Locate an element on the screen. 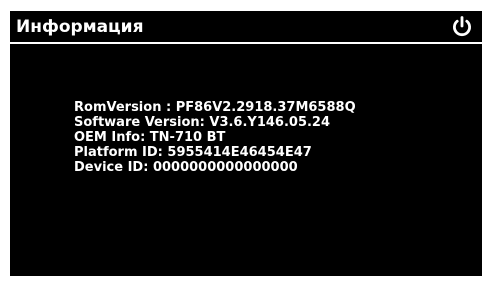  power-button is located at coordinates (462, 27).